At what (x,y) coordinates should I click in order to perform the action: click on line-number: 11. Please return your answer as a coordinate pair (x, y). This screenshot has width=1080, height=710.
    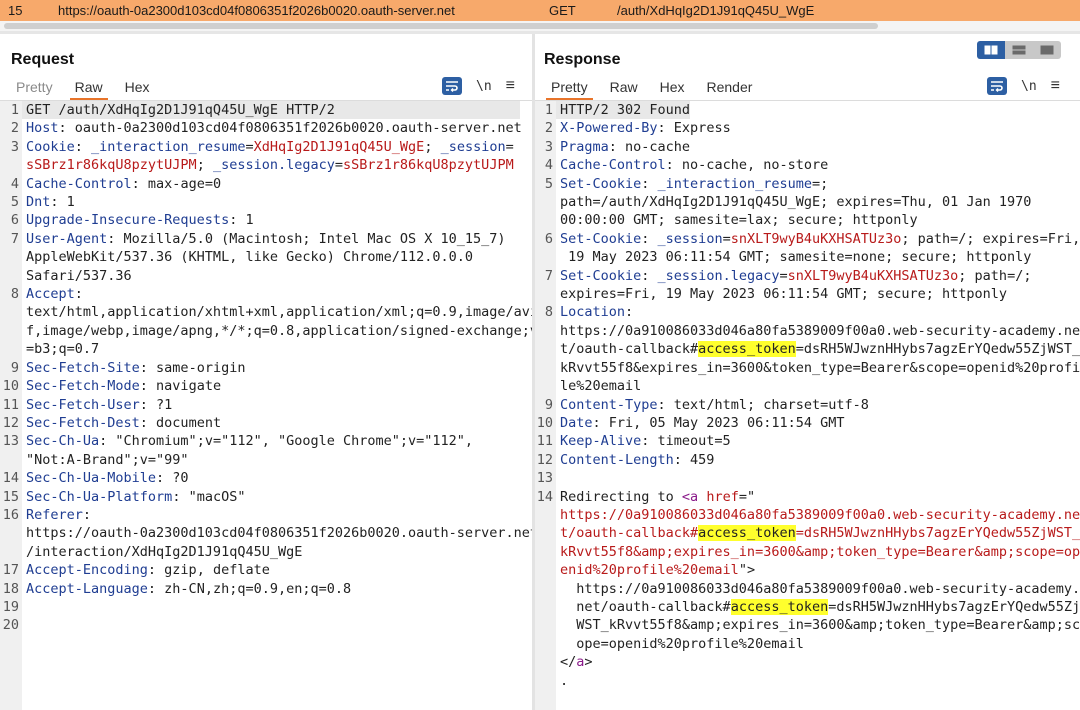
    Looking at the image, I should click on (10, 404).